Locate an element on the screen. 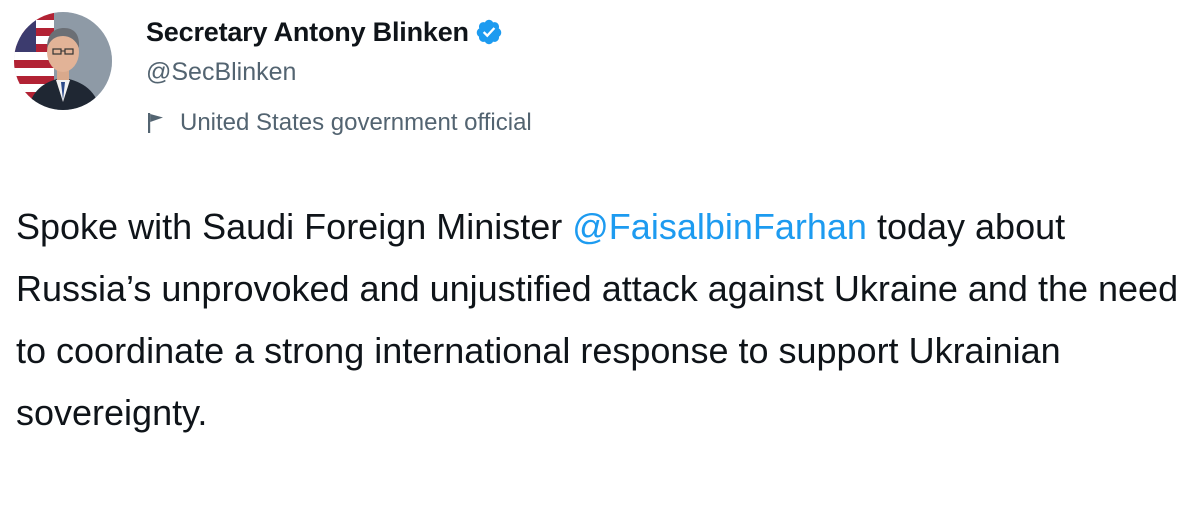 This screenshot has height=522, width=1200. avatar is located at coordinates (63, 61).